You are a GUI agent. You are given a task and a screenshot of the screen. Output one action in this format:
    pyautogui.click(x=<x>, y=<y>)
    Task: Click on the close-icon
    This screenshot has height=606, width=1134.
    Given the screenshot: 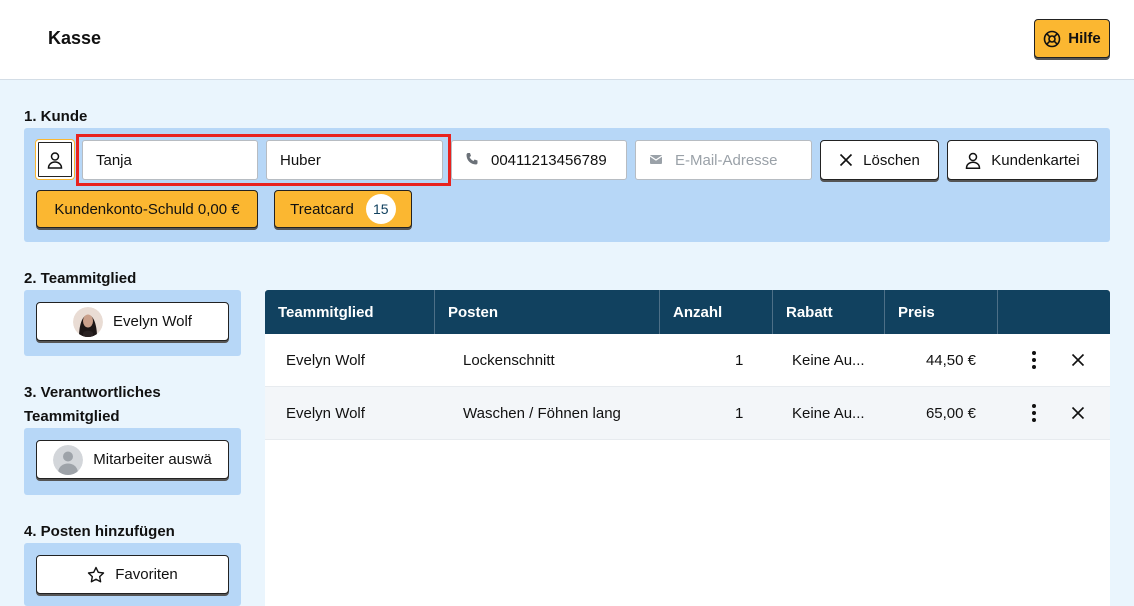 What is the action you would take?
    pyautogui.click(x=846, y=160)
    